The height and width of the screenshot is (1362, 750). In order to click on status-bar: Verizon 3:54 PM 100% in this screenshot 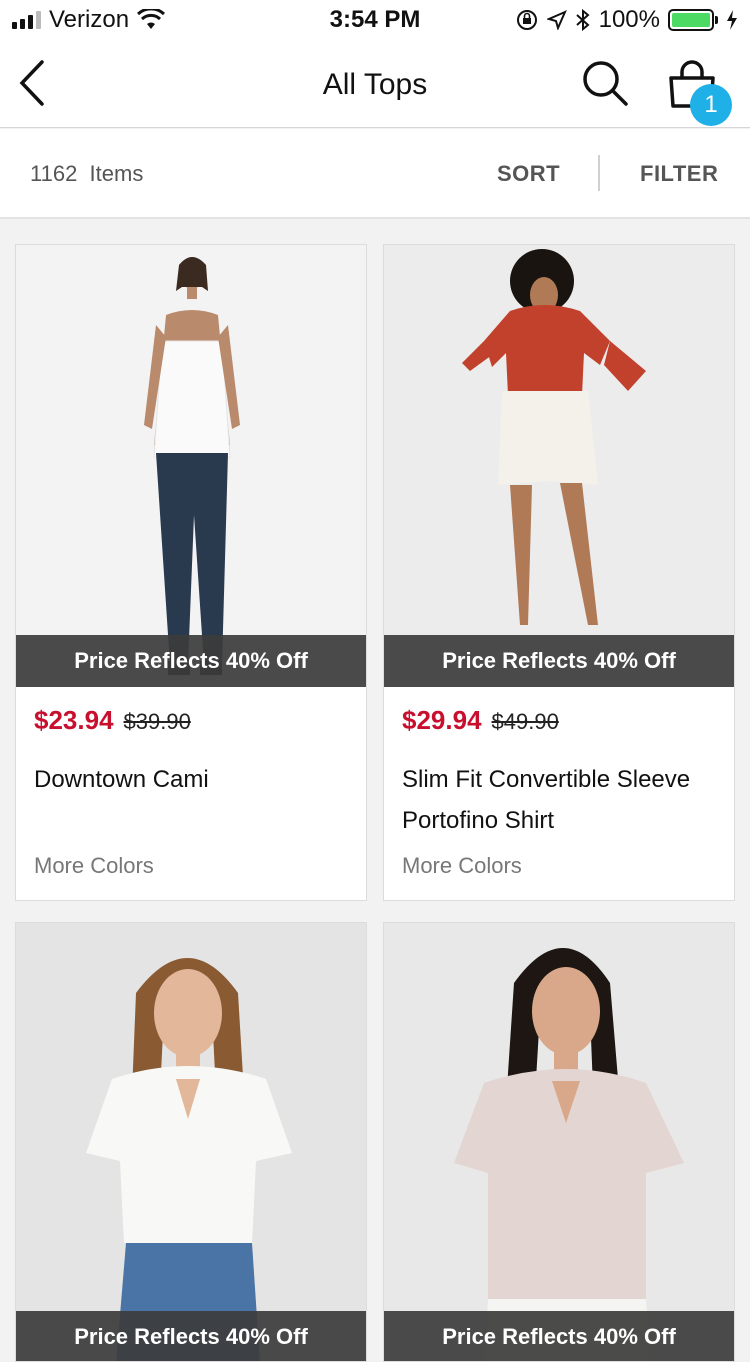, I will do `click(375, 20)`.